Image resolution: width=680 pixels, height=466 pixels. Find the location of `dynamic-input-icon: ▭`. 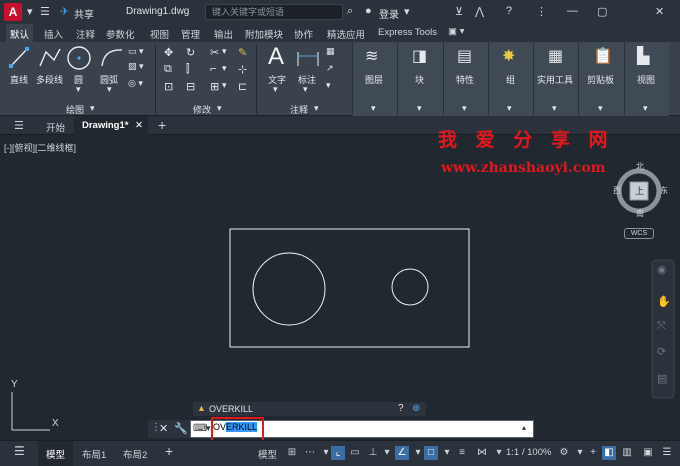

dynamic-input-icon: ▭ is located at coordinates (355, 453).